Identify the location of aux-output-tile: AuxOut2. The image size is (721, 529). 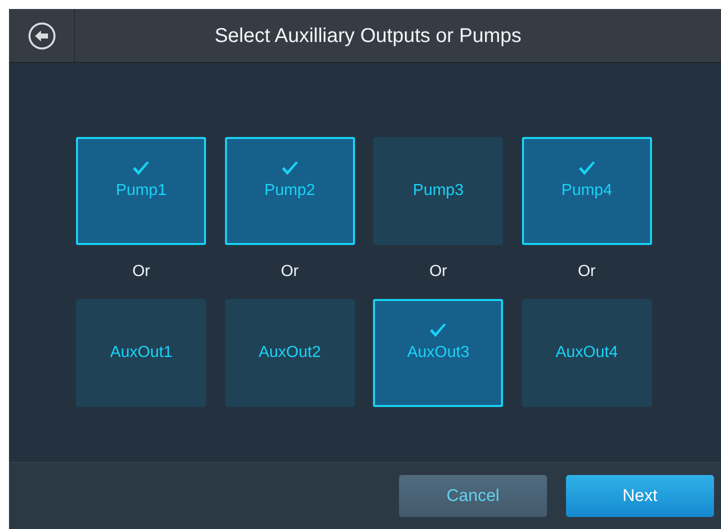
(289, 353).